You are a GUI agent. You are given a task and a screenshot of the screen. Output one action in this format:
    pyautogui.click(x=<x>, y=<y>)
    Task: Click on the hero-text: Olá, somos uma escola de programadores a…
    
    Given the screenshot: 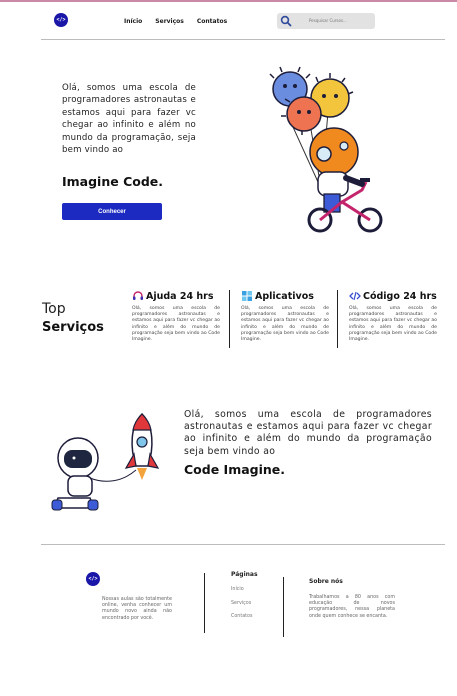 What is the action you would take?
    pyautogui.click(x=129, y=119)
    